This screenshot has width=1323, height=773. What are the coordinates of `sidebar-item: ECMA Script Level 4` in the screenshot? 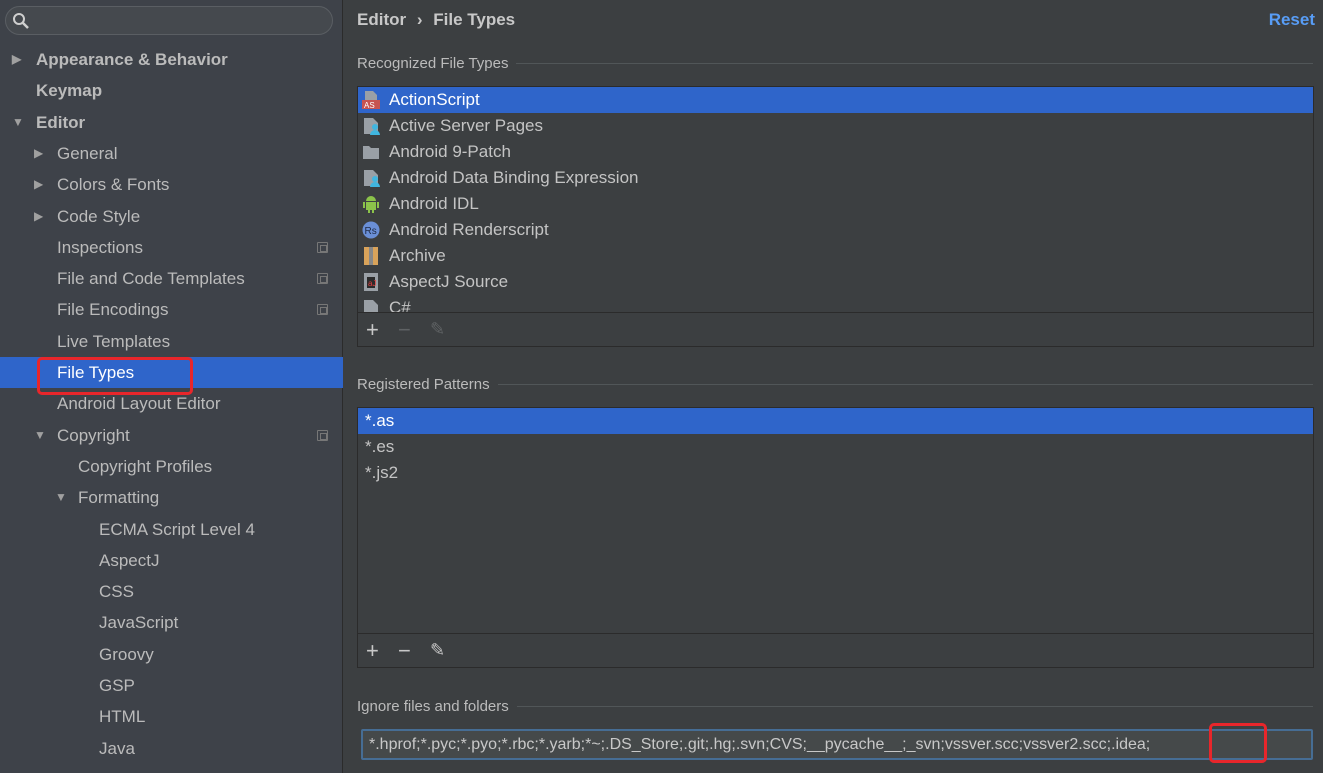 It's located at (171, 529).